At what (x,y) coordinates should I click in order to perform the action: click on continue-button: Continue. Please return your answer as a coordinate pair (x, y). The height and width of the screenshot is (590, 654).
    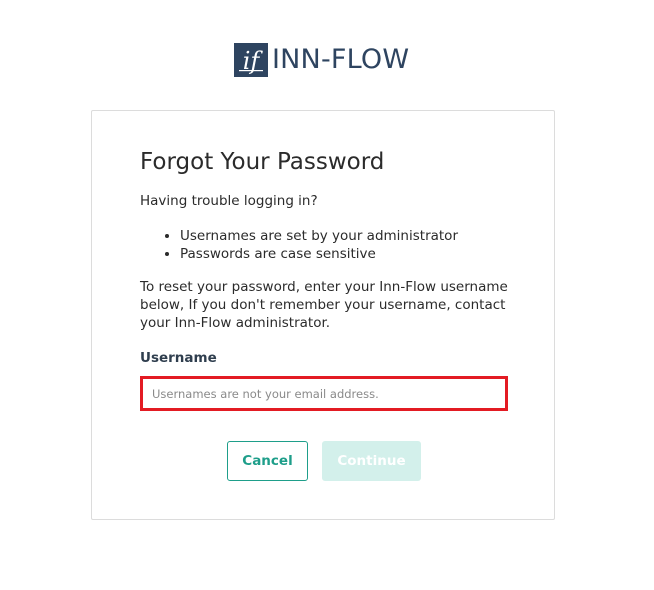
    Looking at the image, I should click on (371, 461).